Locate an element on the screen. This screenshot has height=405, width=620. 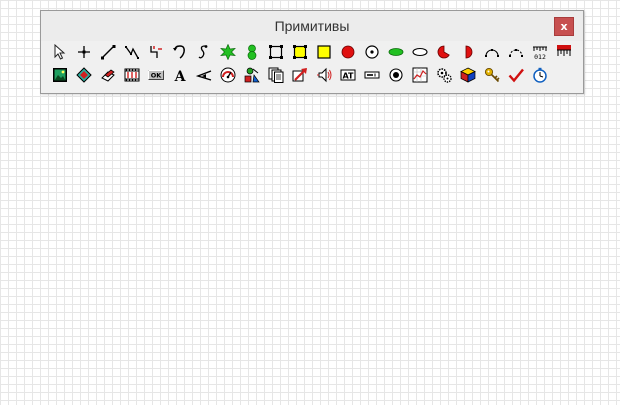
rectangle-icon is located at coordinates (276, 52).